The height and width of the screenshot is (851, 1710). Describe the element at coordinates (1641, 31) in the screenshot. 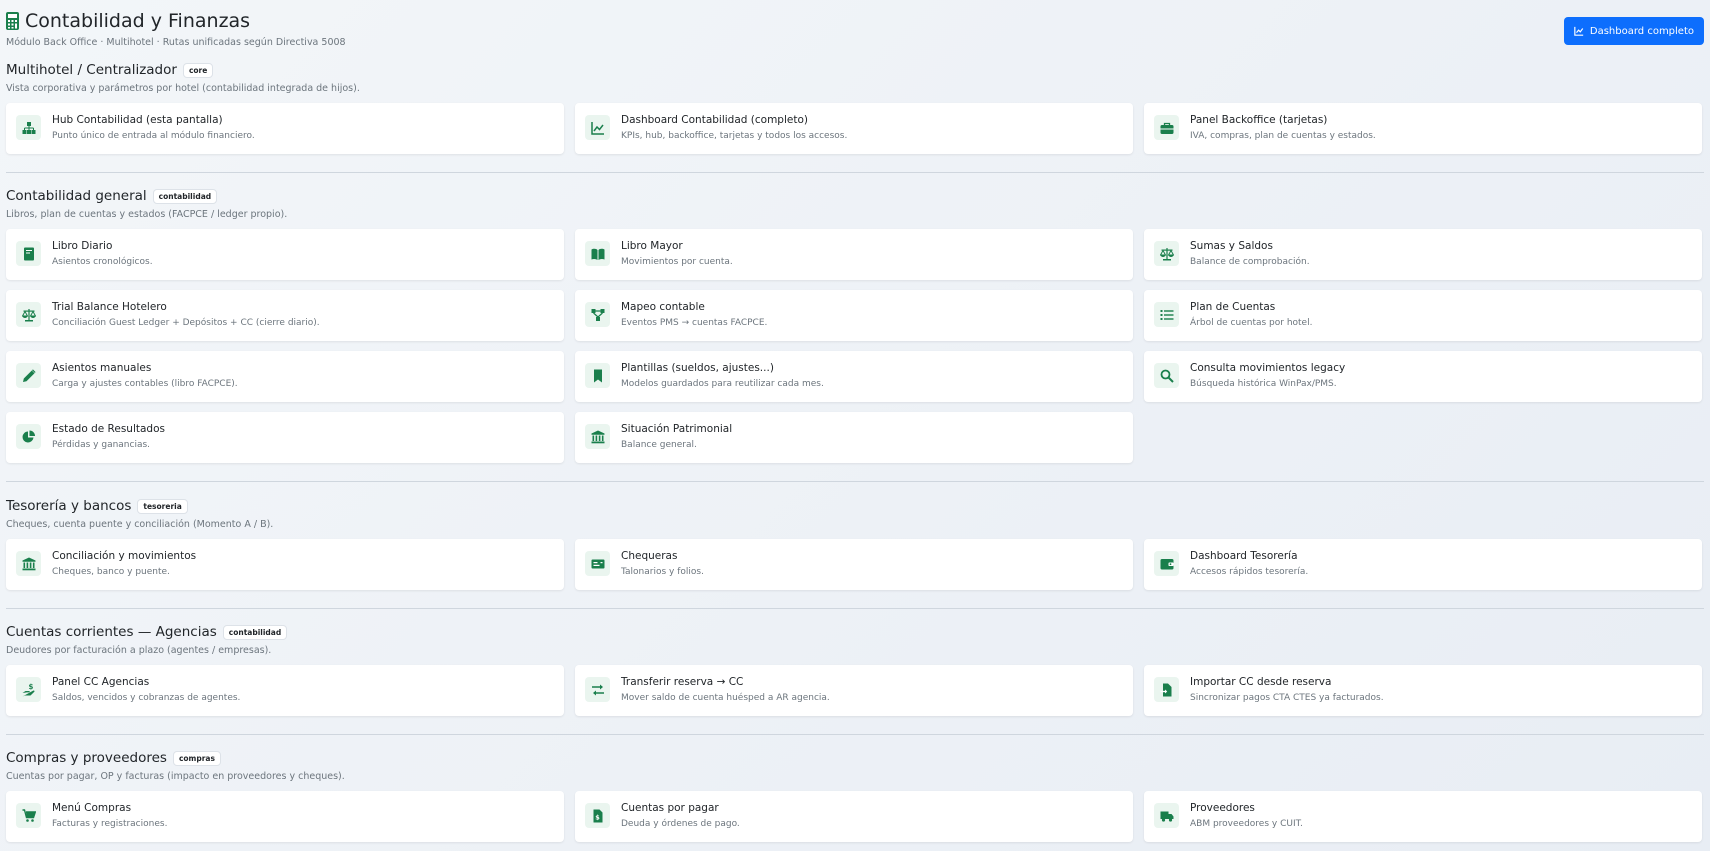

I see `dashboard-complete-label: Dashboard completo` at that location.